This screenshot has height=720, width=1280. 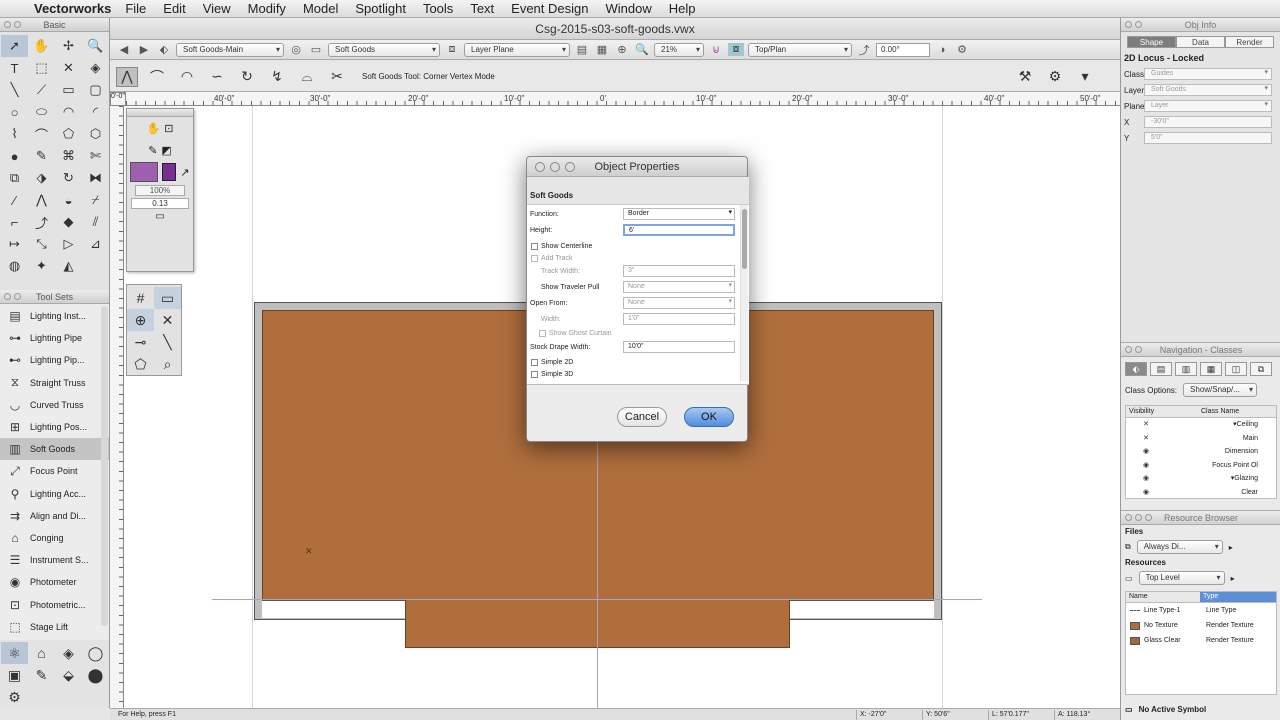 What do you see at coordinates (307, 77) in the screenshot?
I see `fillet-mode-icon: ⌓` at bounding box center [307, 77].